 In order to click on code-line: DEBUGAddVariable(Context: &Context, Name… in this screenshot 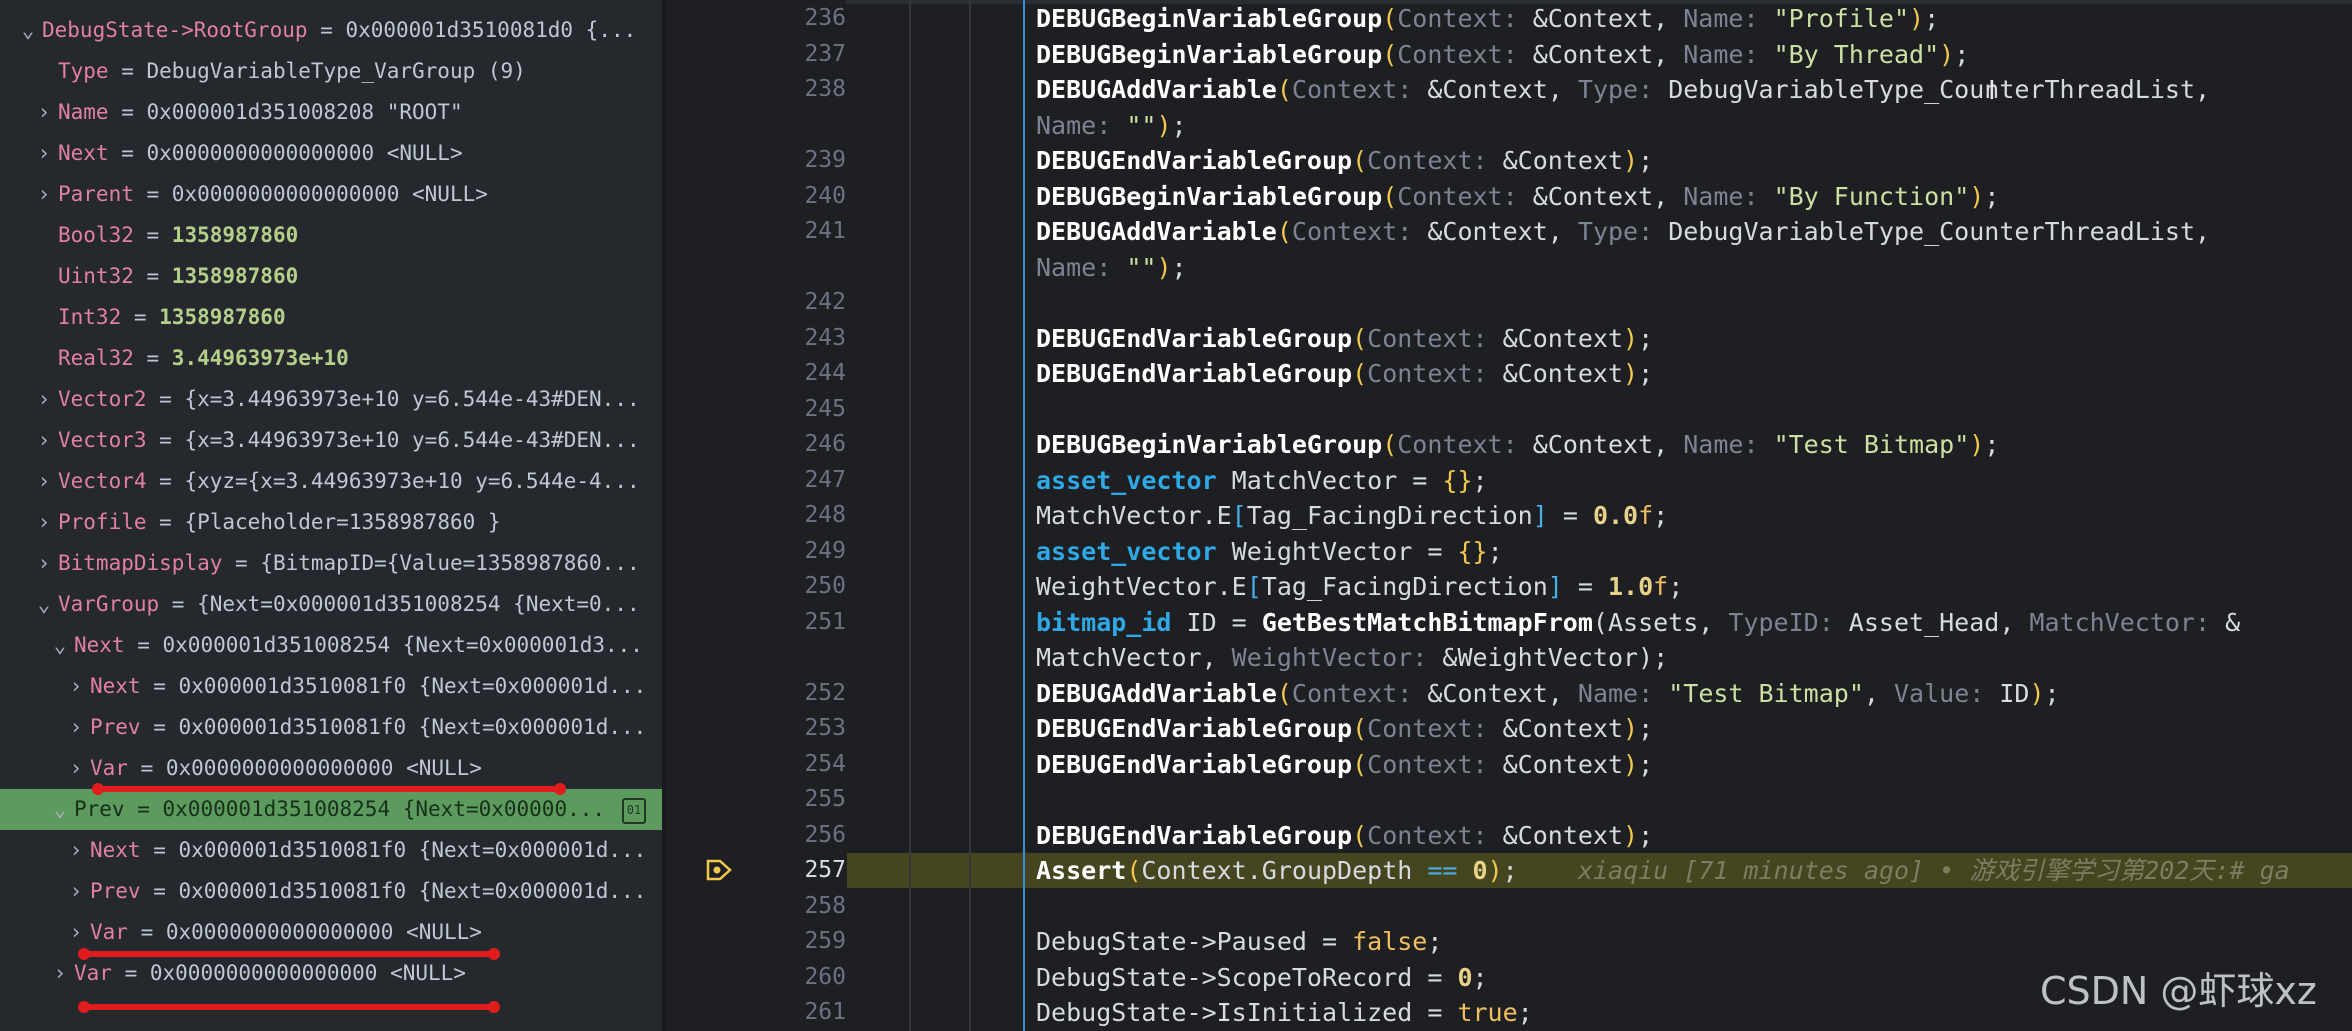, I will do `click(1548, 693)`.